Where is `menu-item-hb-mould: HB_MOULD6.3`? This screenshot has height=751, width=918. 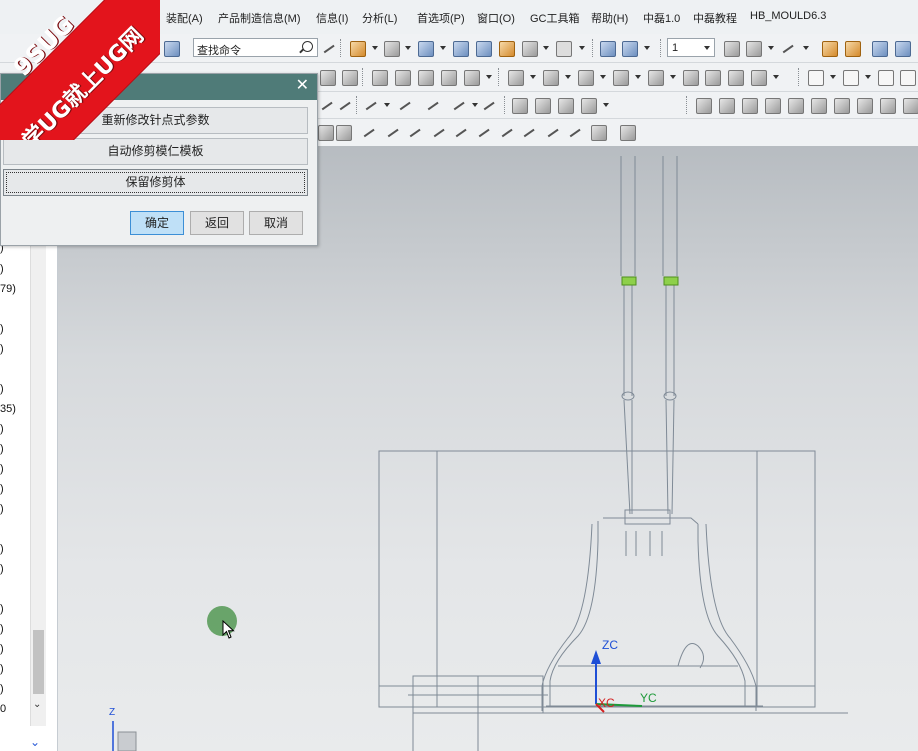 menu-item-hb-mould: HB_MOULD6.3 is located at coordinates (788, 16).